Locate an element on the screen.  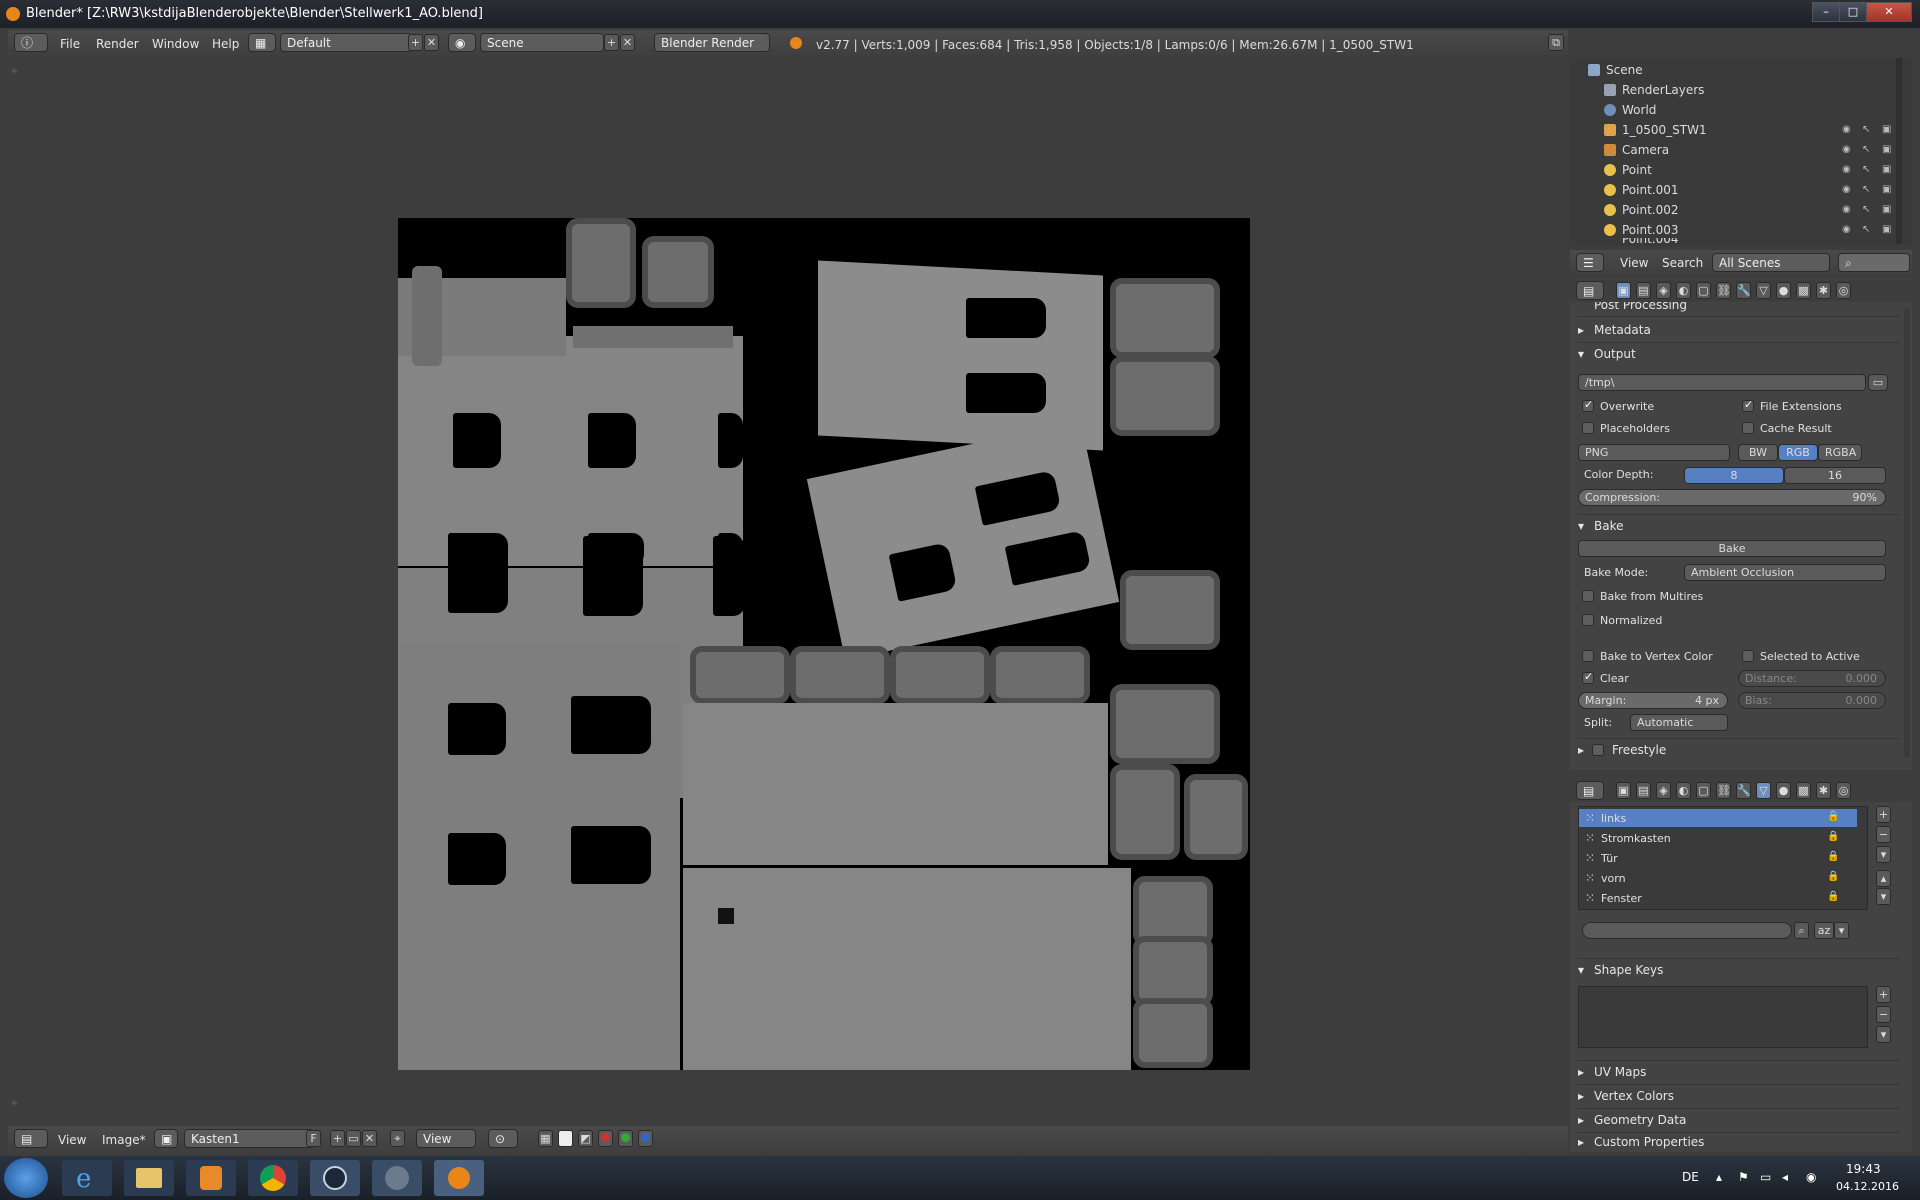
margin-field: Margin: 4 px is located at coordinates (1653, 700).